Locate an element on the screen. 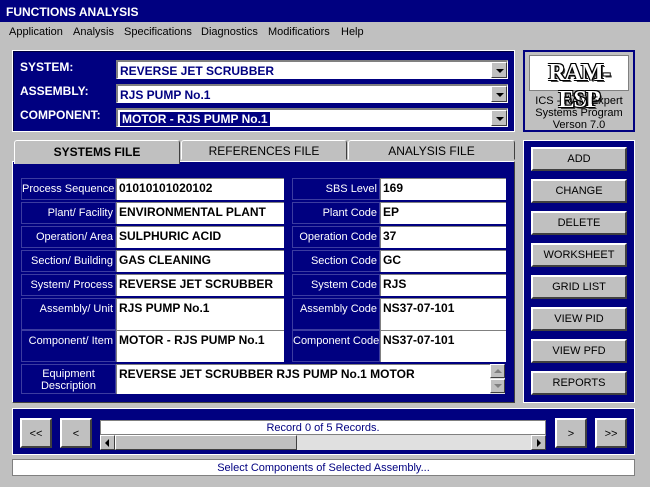 The image size is (650, 487). assembly-select: RJS PUMP No.1 is located at coordinates (312, 93).